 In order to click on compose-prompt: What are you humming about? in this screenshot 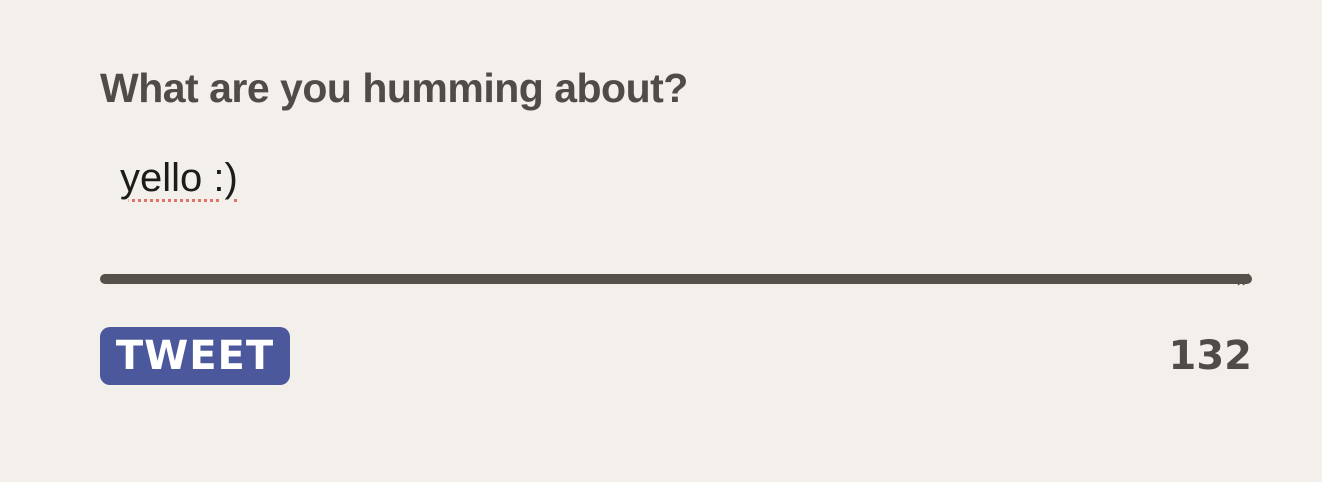, I will do `click(394, 88)`.